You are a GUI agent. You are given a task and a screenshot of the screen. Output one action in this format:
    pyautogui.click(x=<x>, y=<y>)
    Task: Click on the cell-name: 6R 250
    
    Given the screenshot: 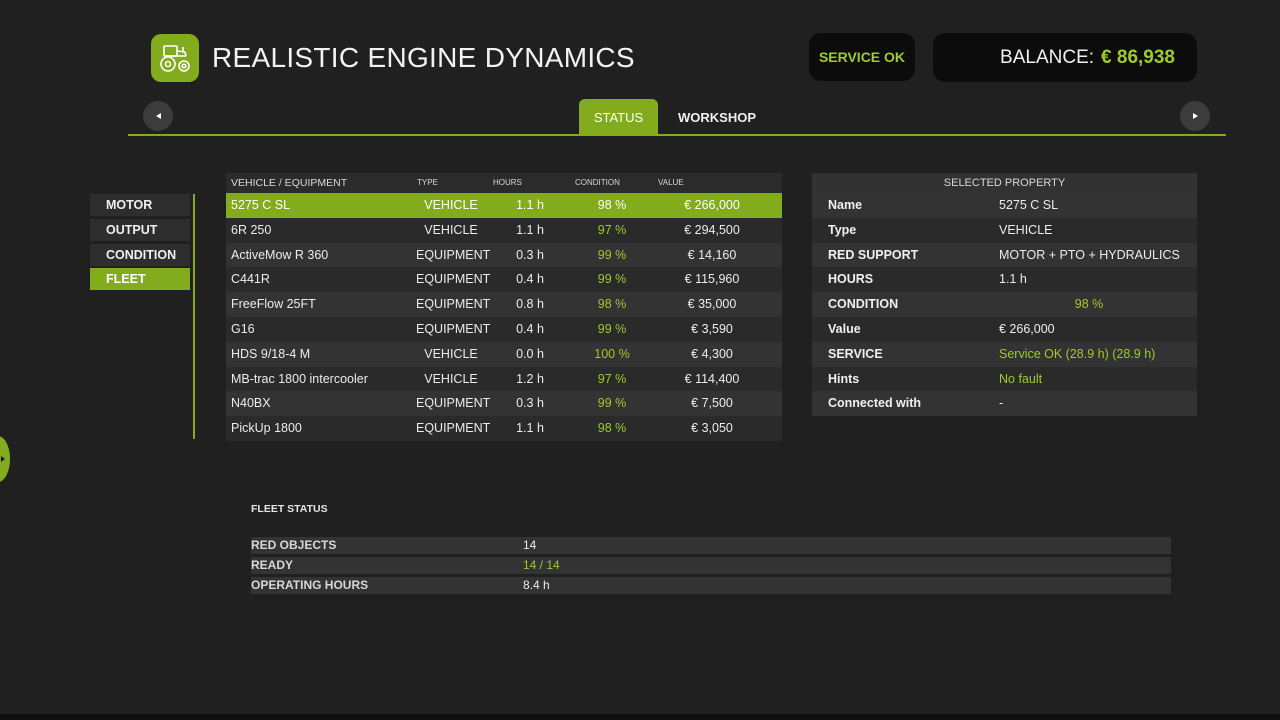 What is the action you would take?
    pyautogui.click(x=251, y=229)
    